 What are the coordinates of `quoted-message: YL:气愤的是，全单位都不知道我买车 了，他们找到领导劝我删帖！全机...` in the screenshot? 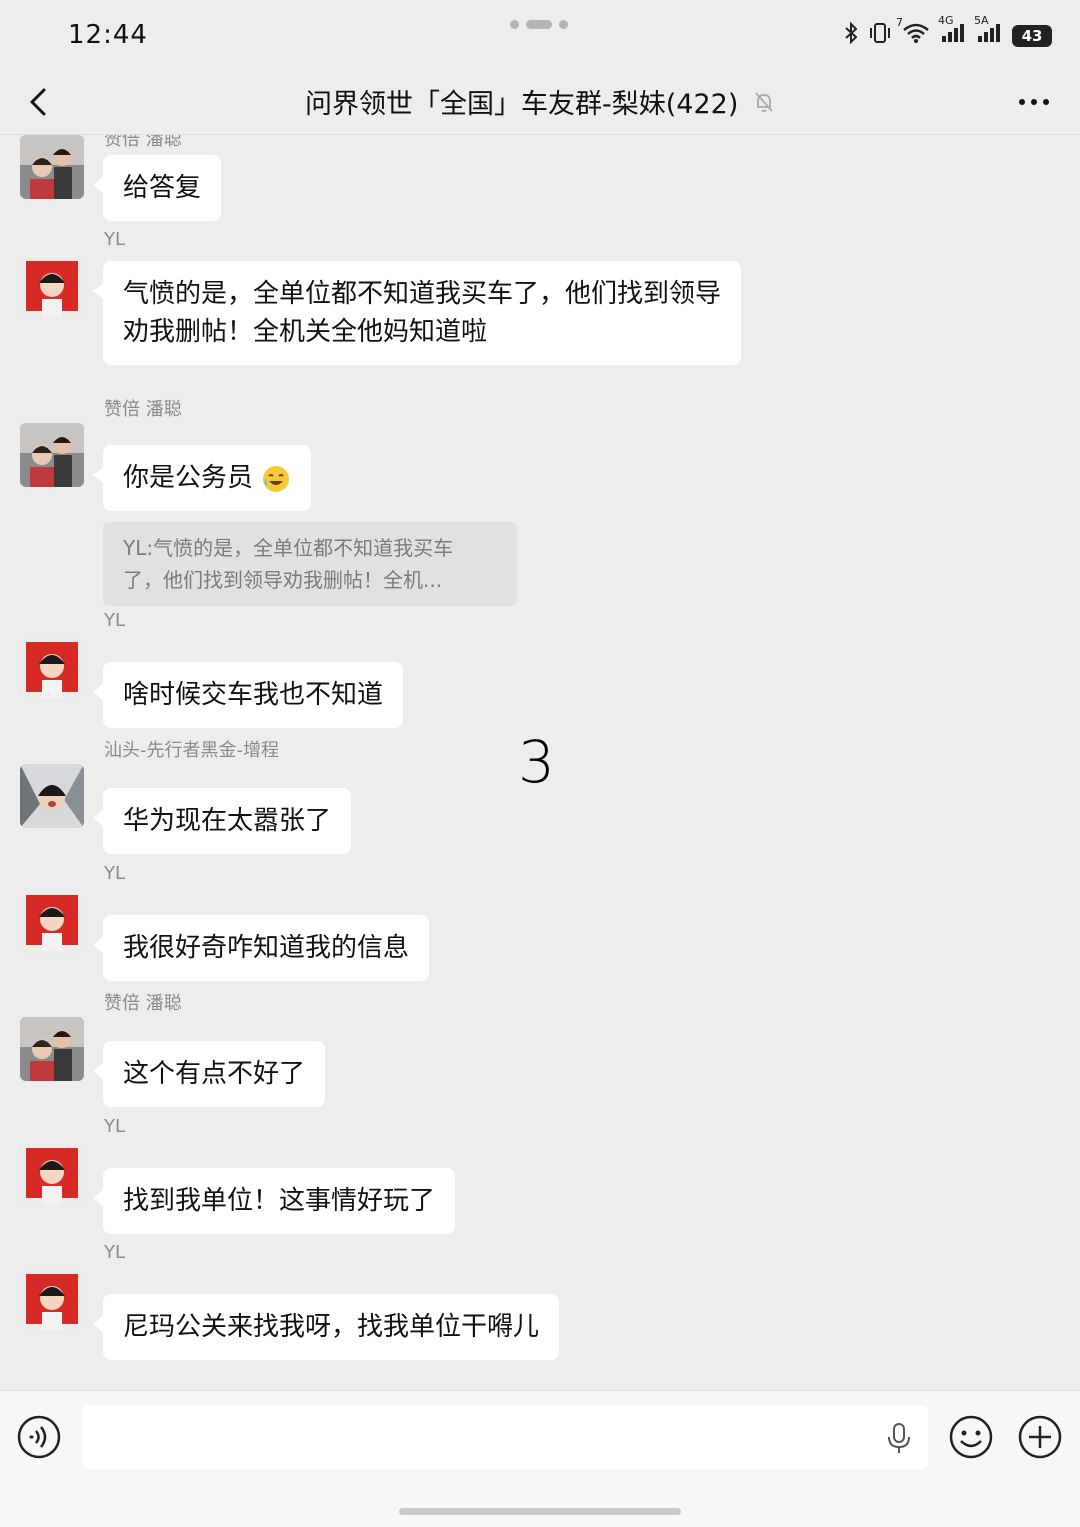 It's located at (310, 564).